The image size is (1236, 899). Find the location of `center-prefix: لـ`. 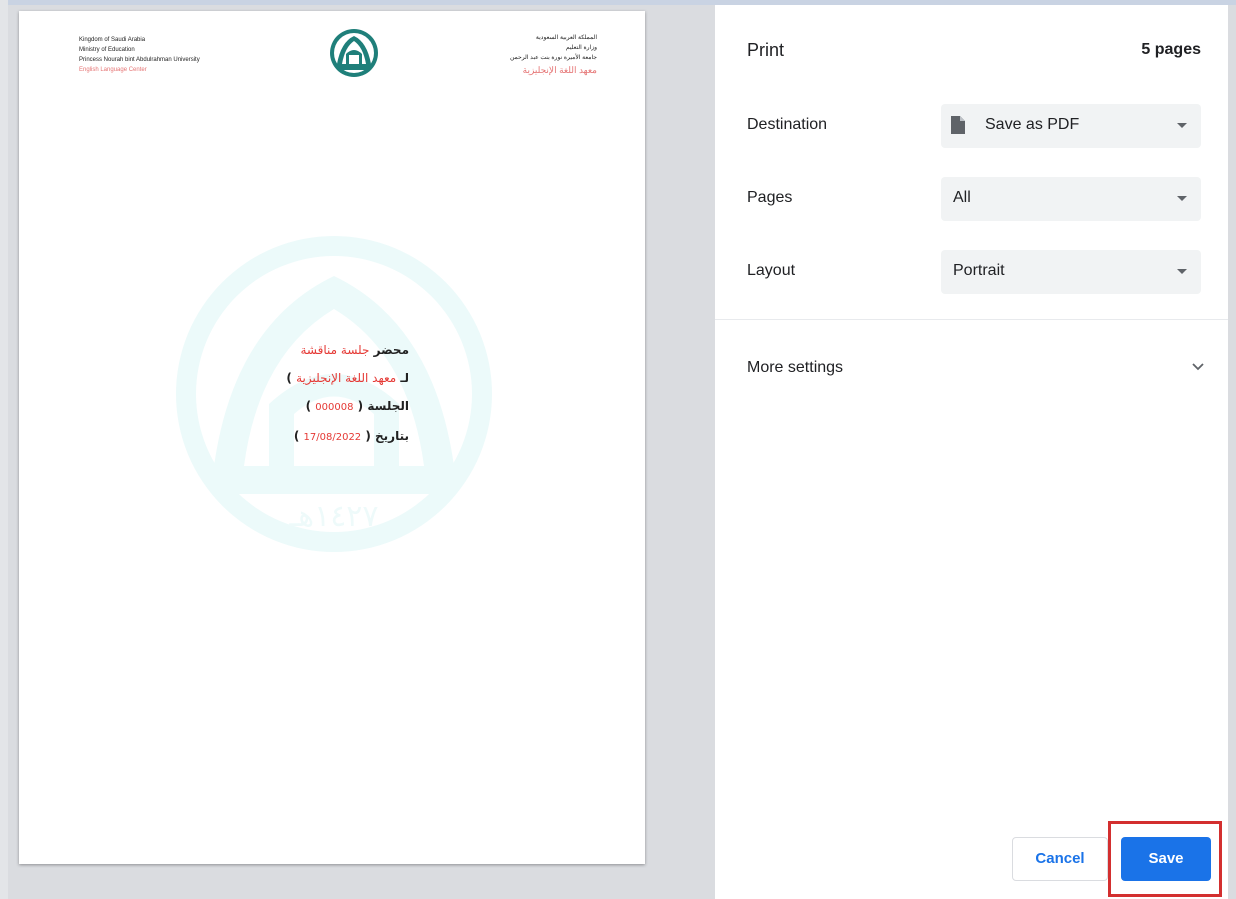

center-prefix: لـ is located at coordinates (404, 378).